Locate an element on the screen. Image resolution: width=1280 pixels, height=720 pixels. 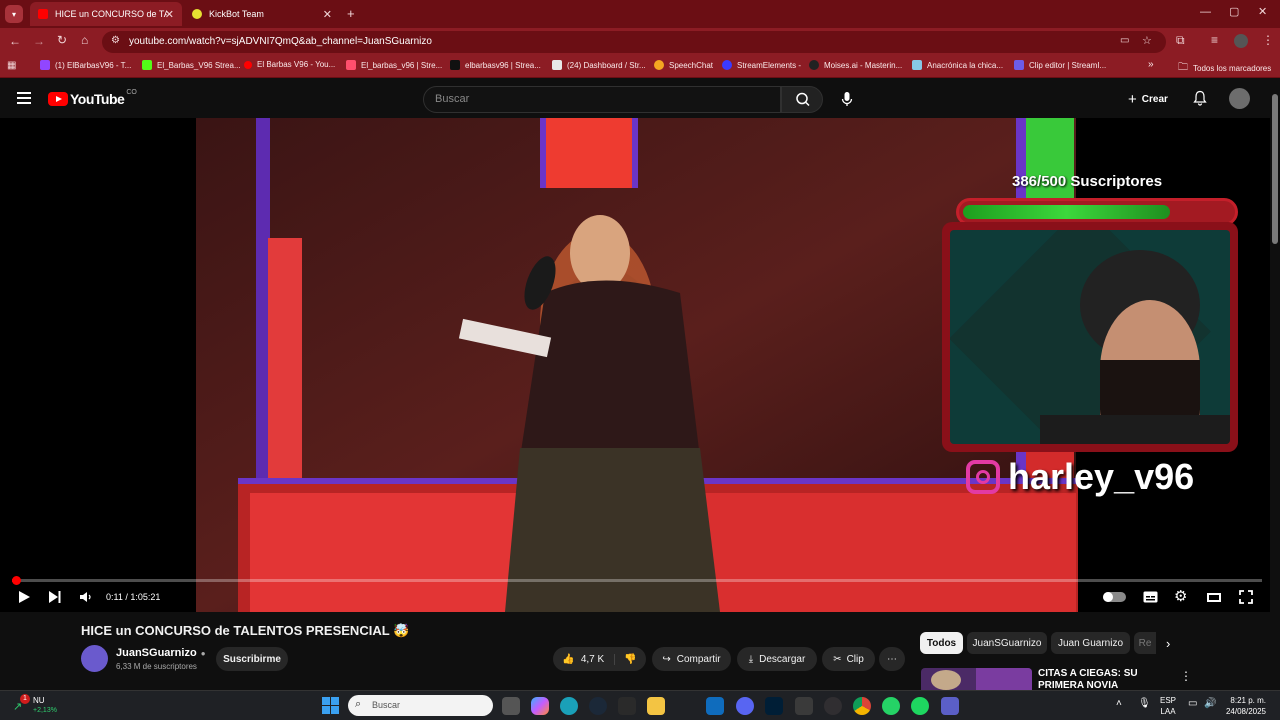
bookmarks-overflow: » is located at coordinates (1151, 64).